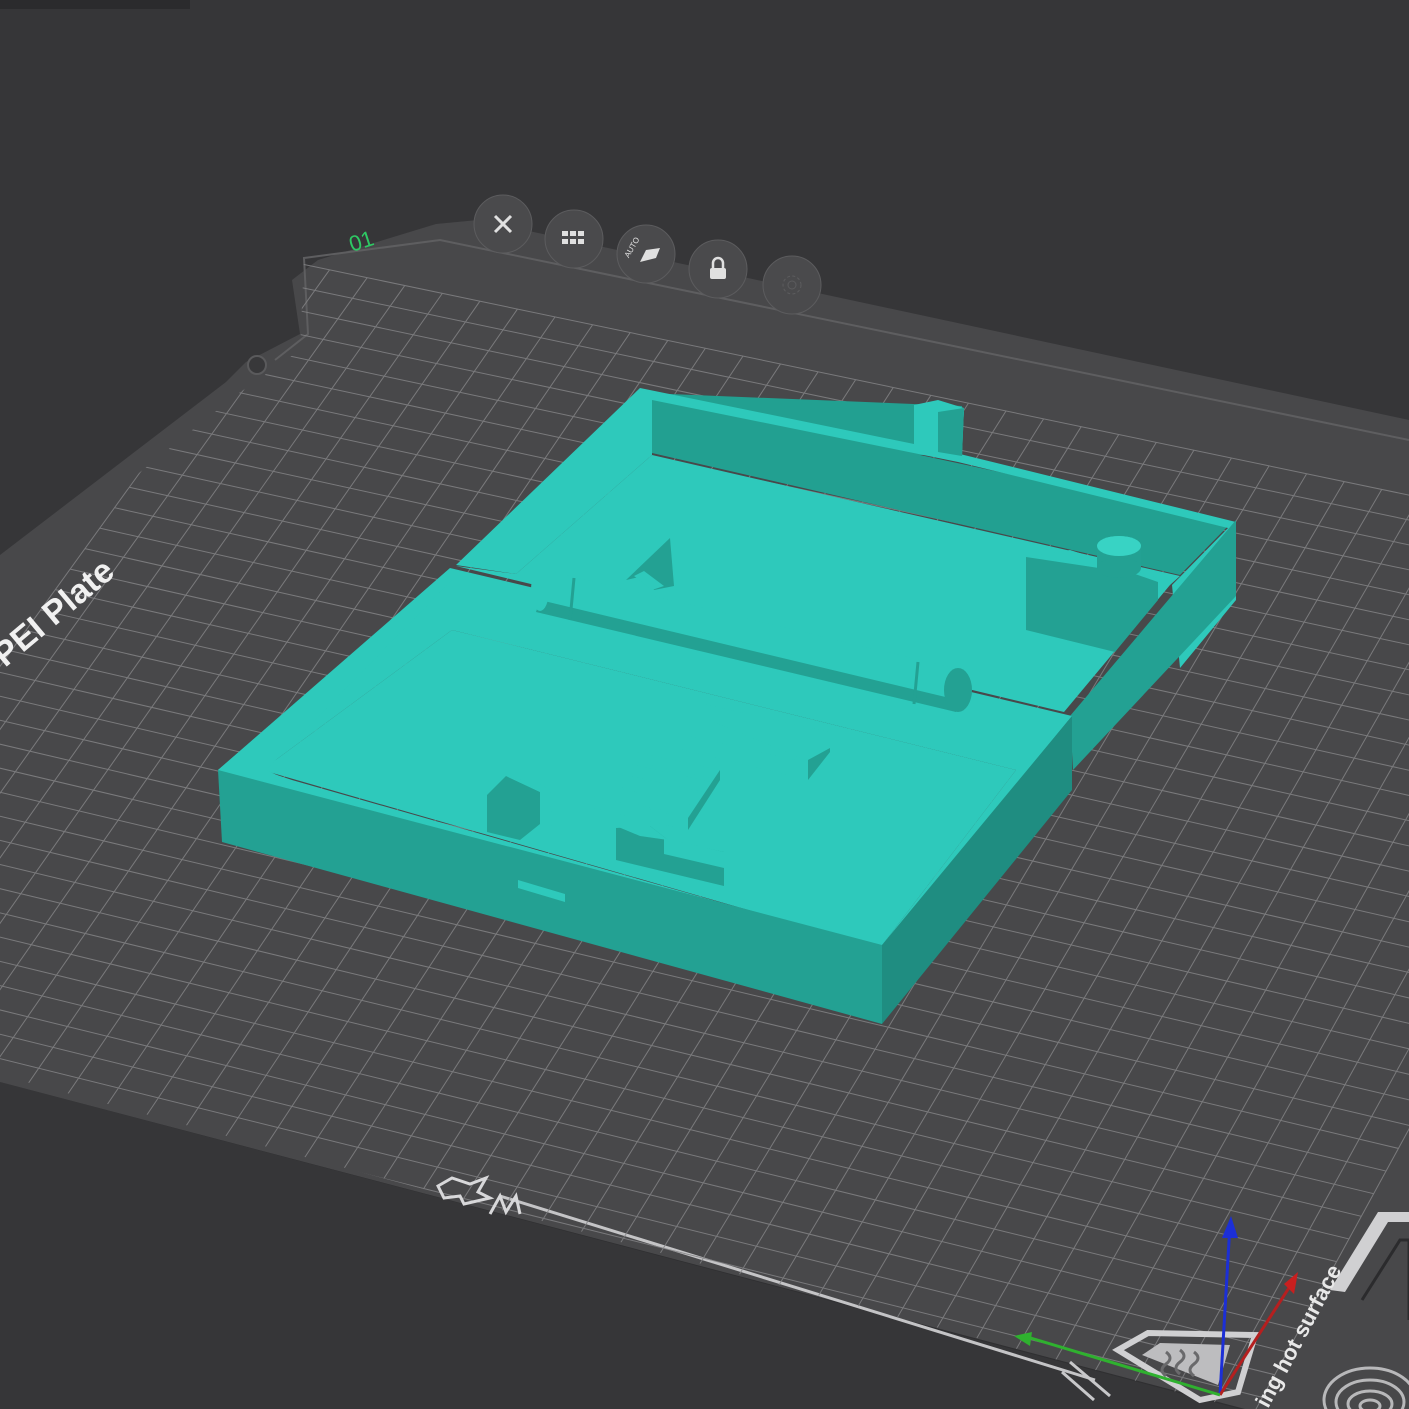  I want to click on plate-settings-button, so click(792, 285).